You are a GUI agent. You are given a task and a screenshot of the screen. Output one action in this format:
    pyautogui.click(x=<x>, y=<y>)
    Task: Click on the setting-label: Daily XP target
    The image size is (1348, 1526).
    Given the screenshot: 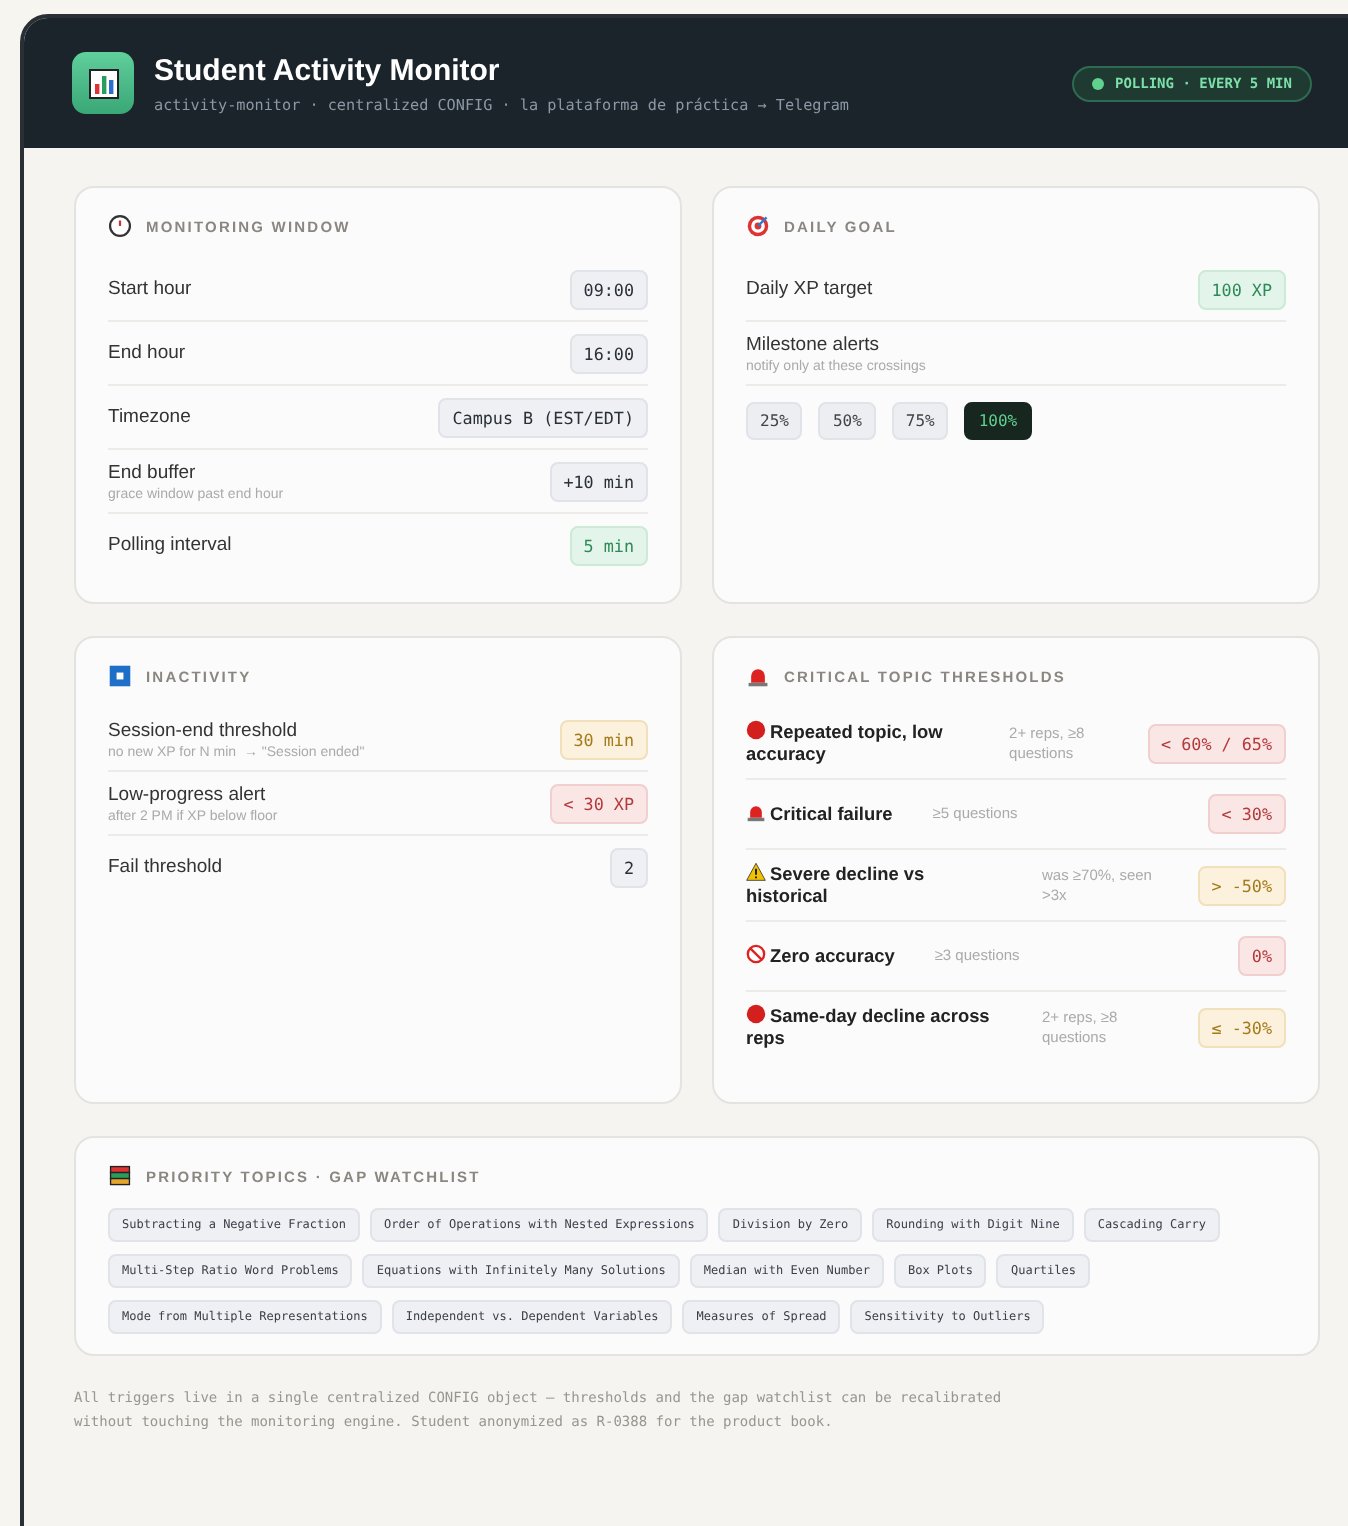 What is the action you would take?
    pyautogui.click(x=809, y=289)
    